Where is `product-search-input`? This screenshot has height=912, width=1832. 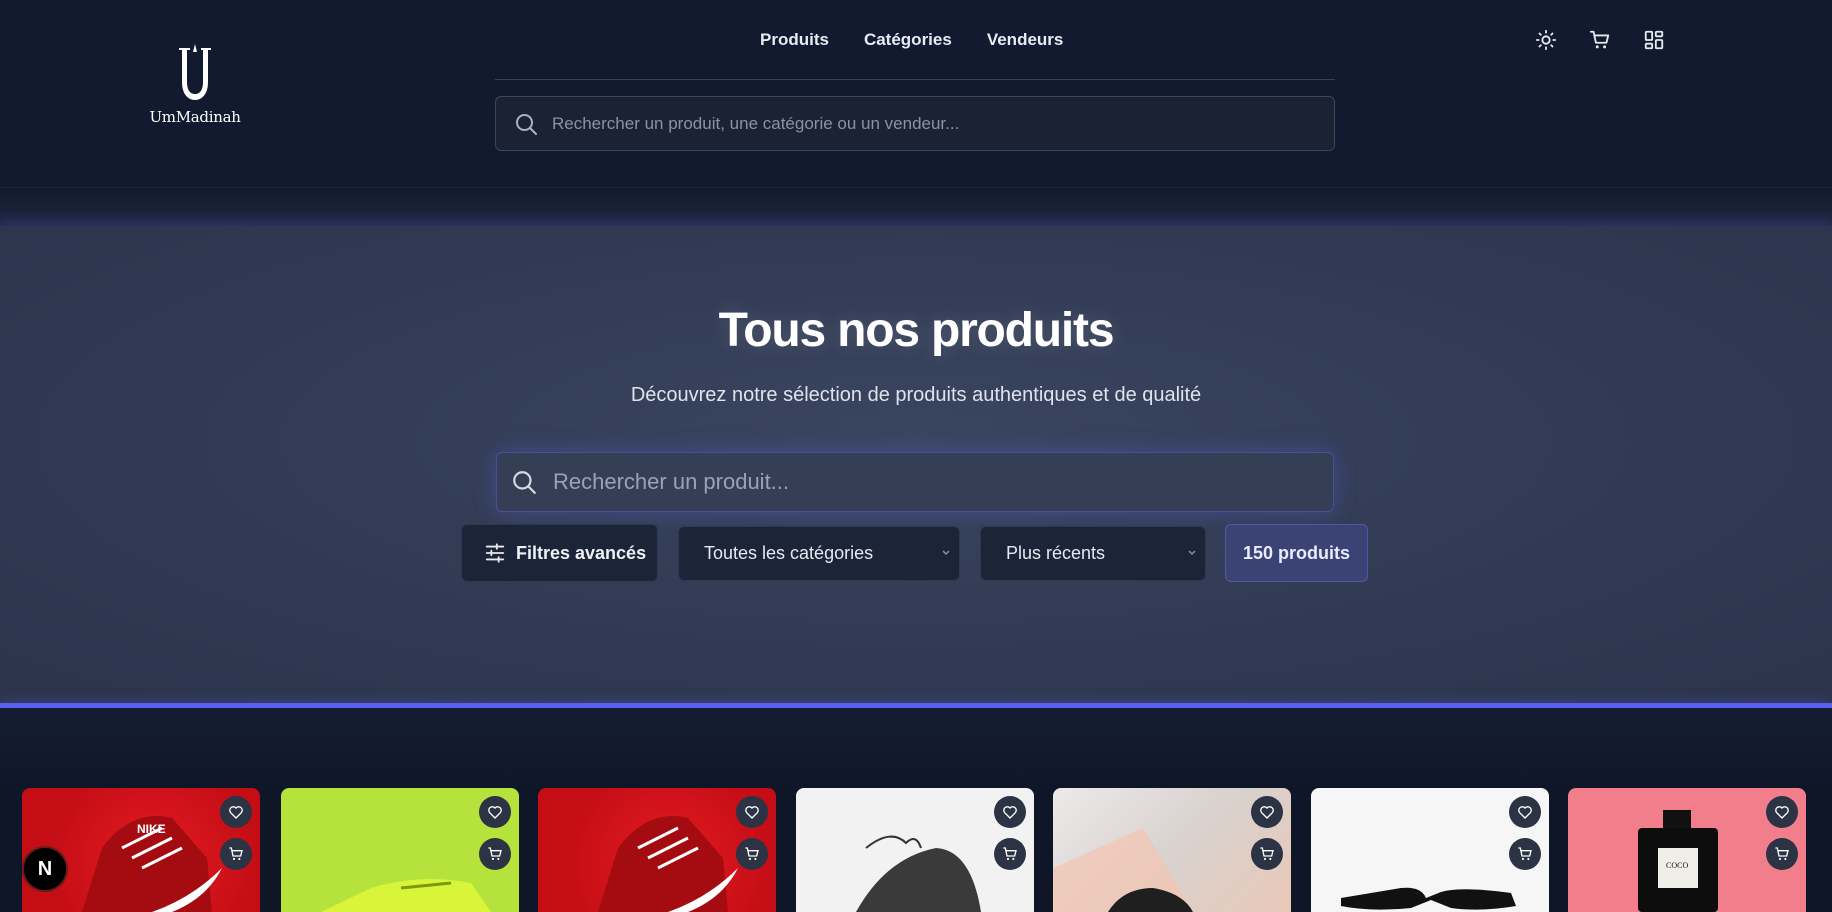 product-search-input is located at coordinates (933, 482).